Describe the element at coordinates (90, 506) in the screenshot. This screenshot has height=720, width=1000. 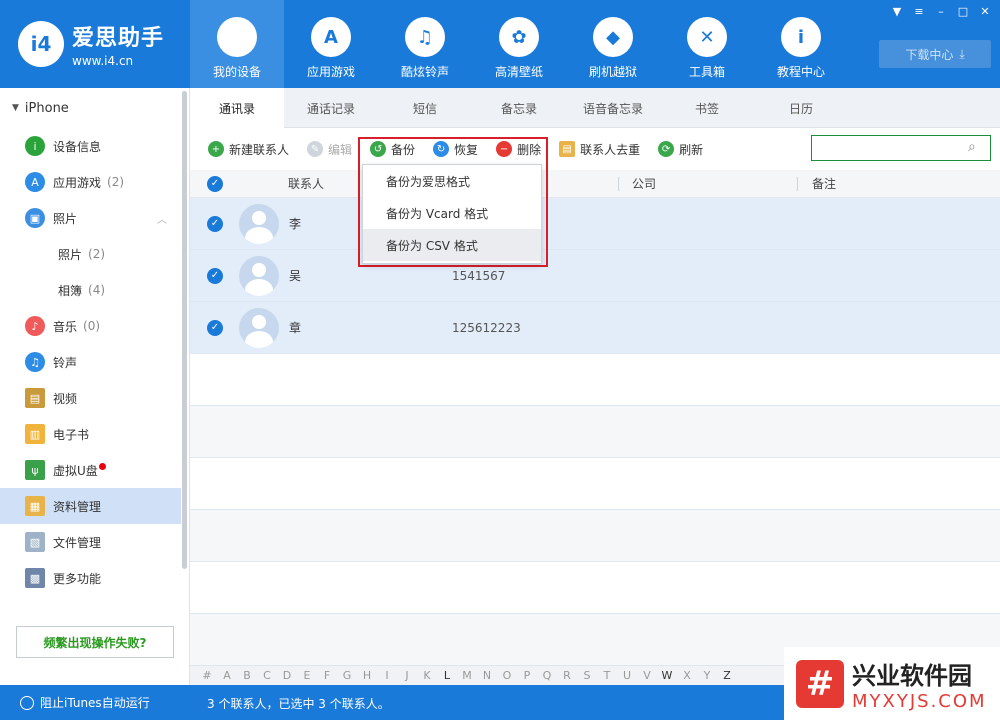
I see `sidebar-item-10: ▦ 资料管理` at that location.